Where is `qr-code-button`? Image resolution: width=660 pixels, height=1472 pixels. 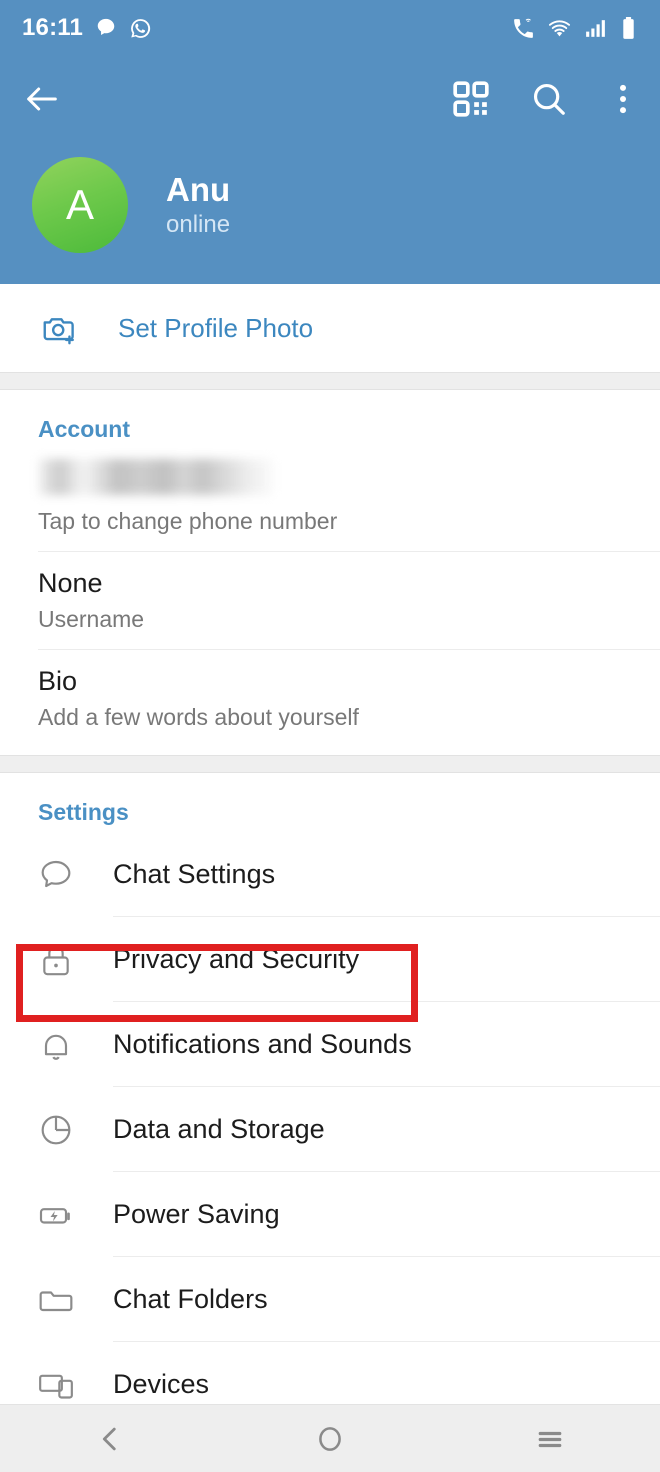 qr-code-button is located at coordinates (471, 99).